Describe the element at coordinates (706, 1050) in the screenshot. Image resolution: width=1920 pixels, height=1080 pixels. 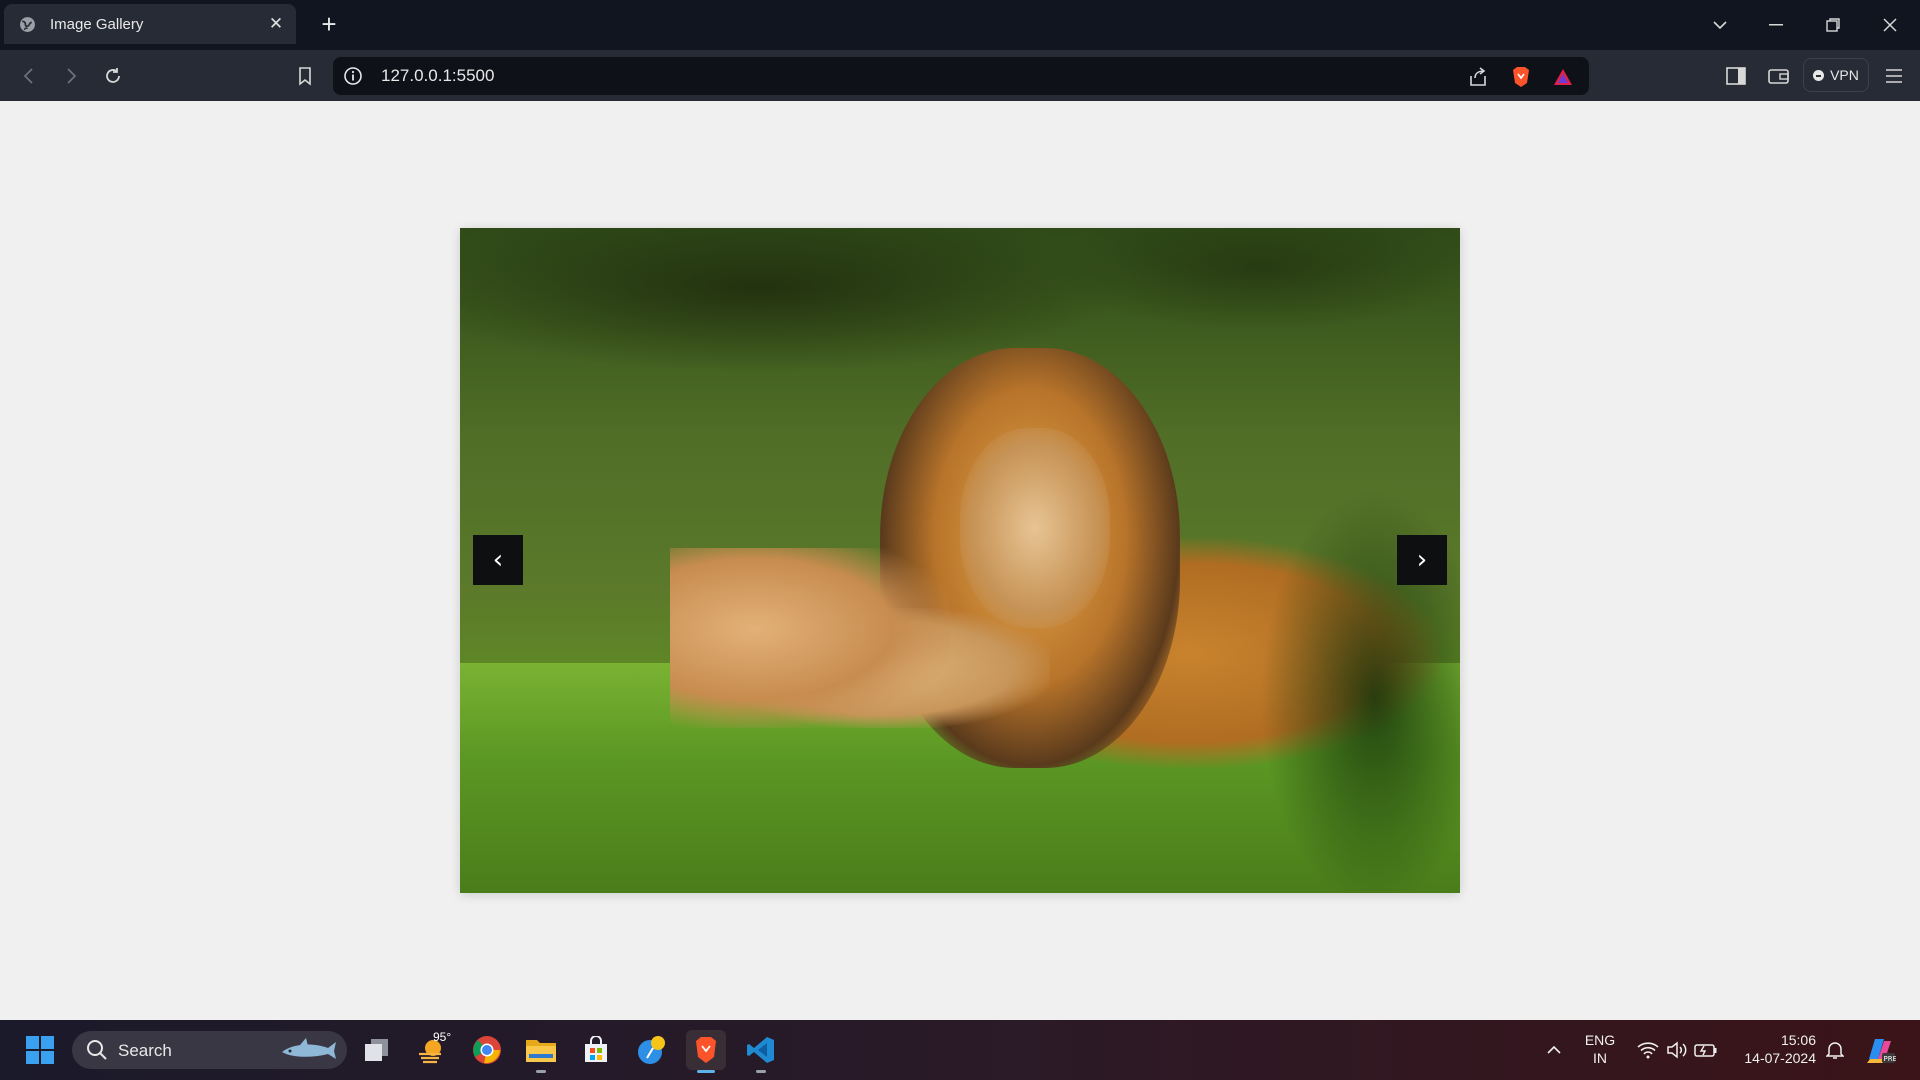
I see `brave-browser-taskbar-icon` at that location.